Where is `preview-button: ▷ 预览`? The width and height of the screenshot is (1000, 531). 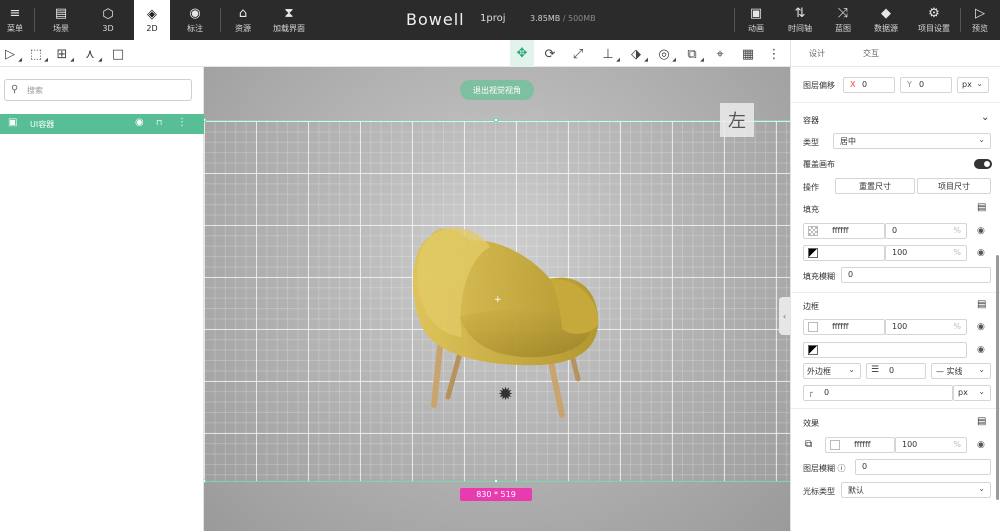 preview-button: ▷ 预览 is located at coordinates (980, 20).